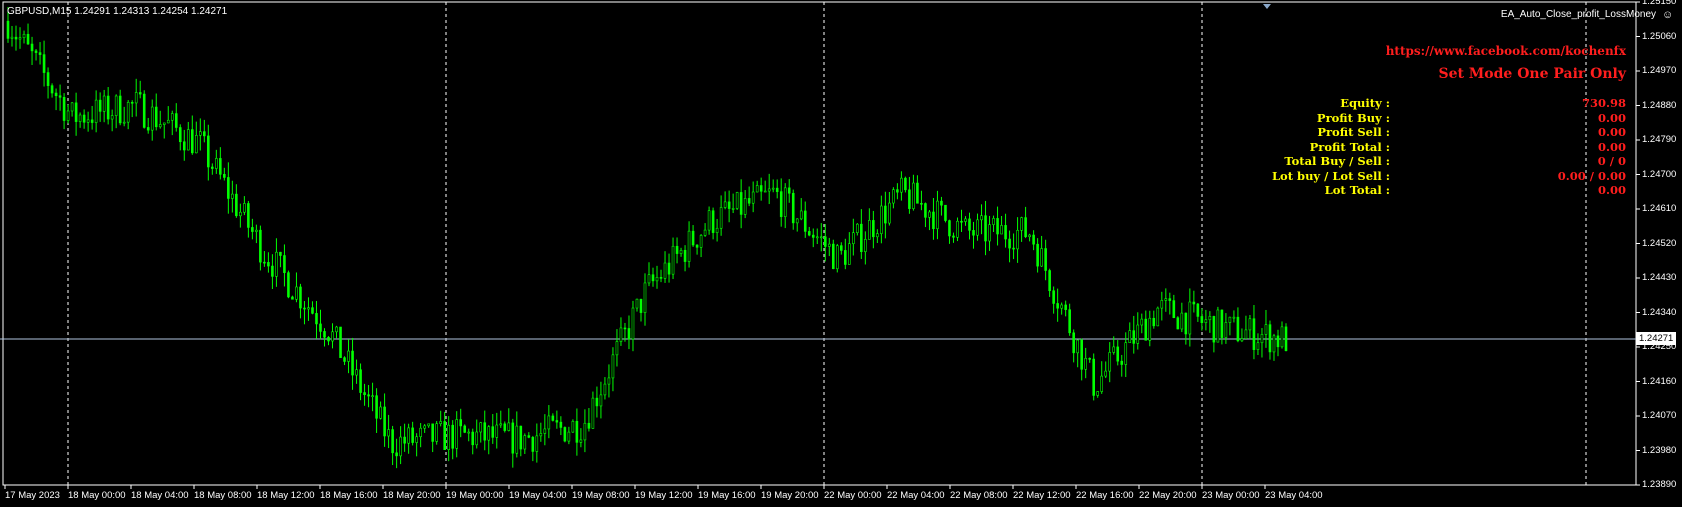 This screenshot has height=507, width=1682. I want to click on shift-marker-icon, so click(1267, 6).